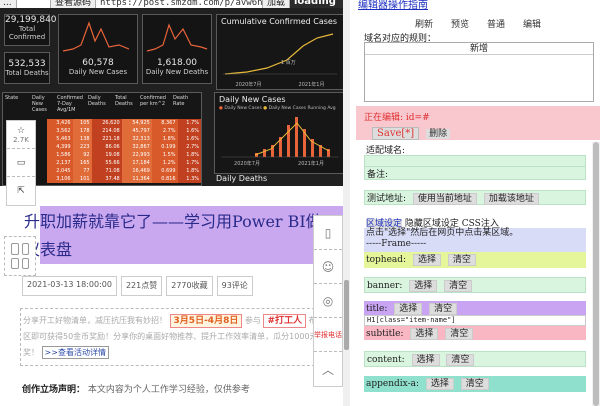  What do you see at coordinates (27, 64) in the screenshot?
I see `kpi-value: 532,533` at bounding box center [27, 64].